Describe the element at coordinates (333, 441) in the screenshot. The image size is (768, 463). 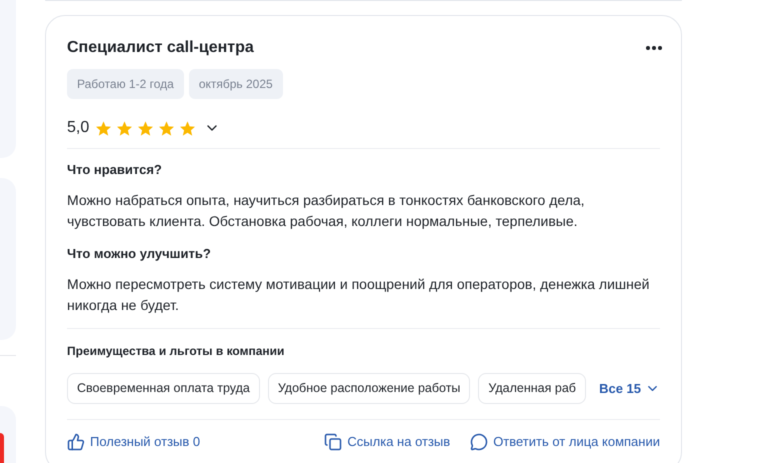
I see `copy-icon` at that location.